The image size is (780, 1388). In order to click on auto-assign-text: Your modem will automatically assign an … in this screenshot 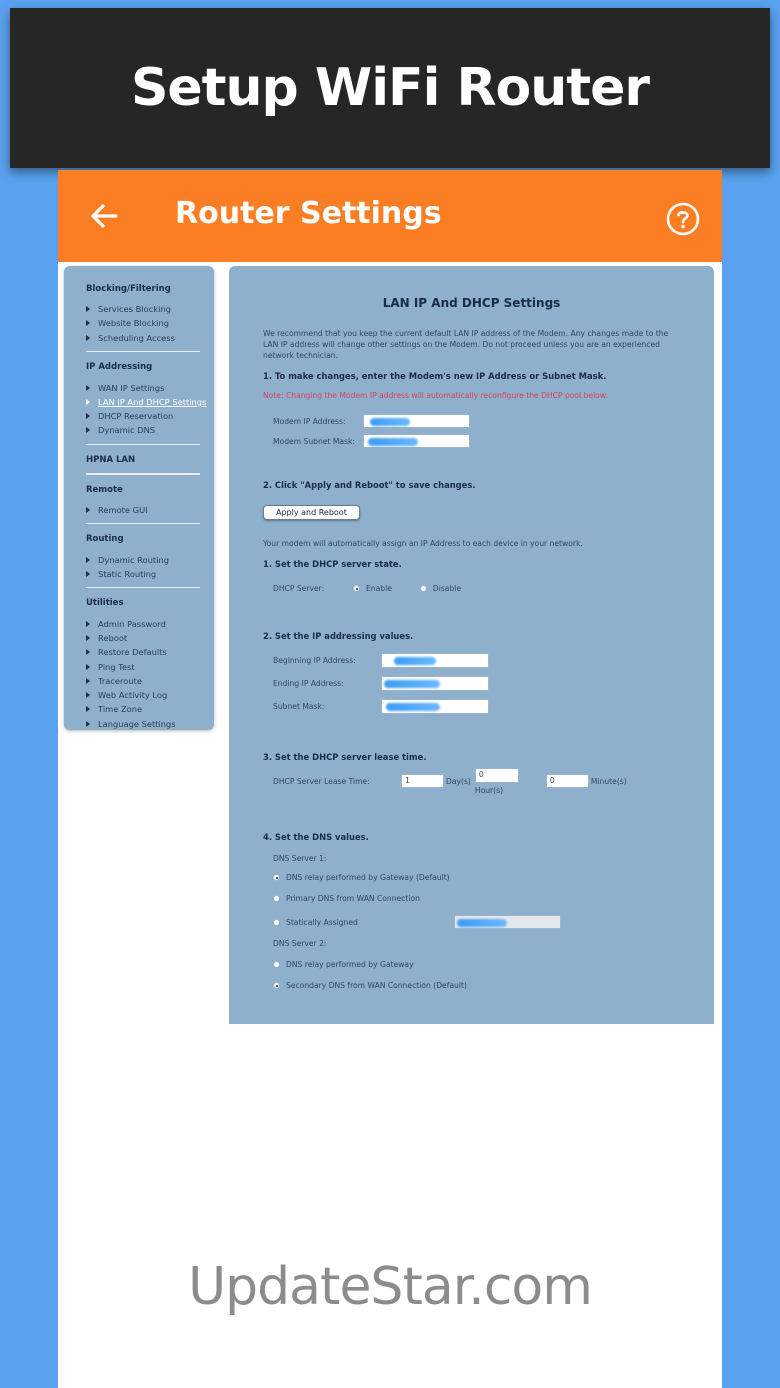, I will do `click(423, 543)`.